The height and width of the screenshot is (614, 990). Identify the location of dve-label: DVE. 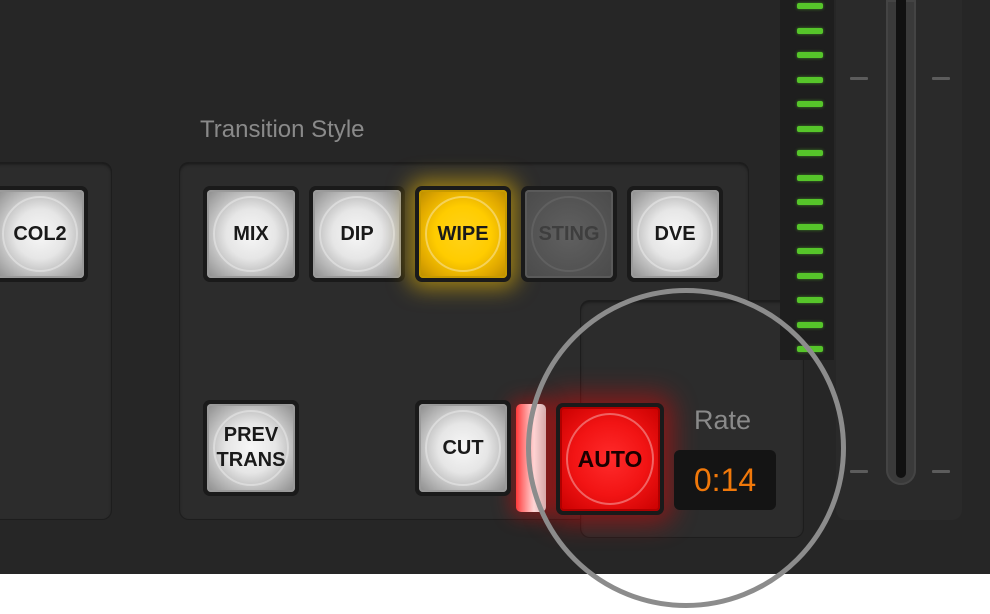
(675, 233).